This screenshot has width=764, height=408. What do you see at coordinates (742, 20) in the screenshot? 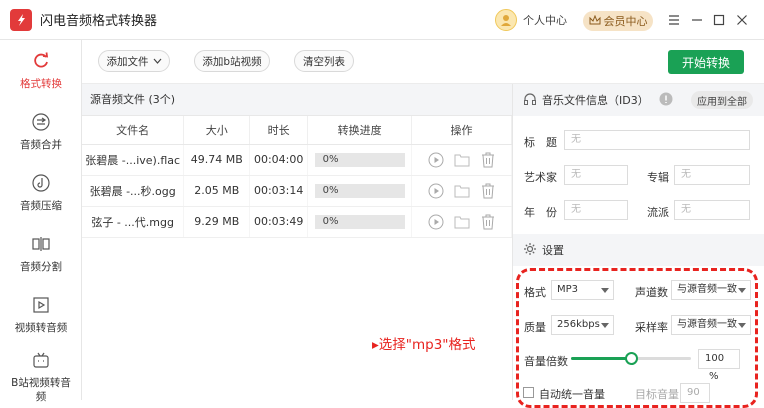
I see `close-icon` at bounding box center [742, 20].